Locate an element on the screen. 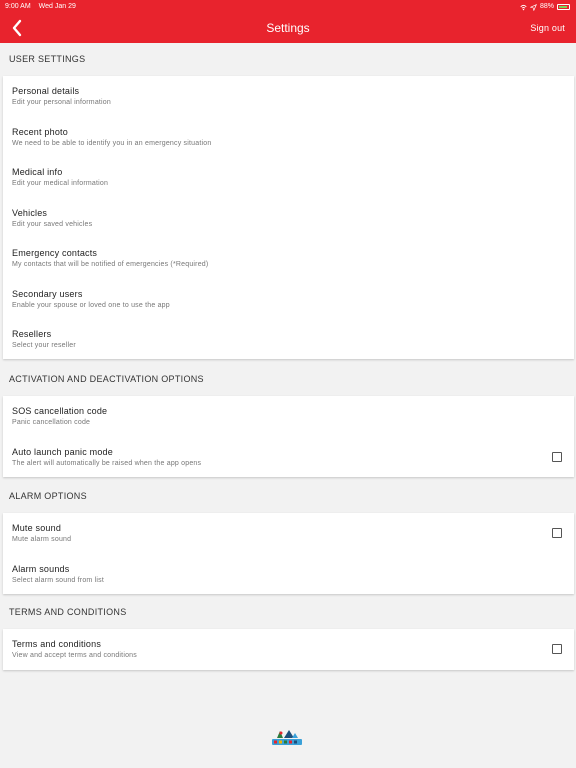 This screenshot has width=576, height=768. item-title: Alarm sounds is located at coordinates (41, 568).